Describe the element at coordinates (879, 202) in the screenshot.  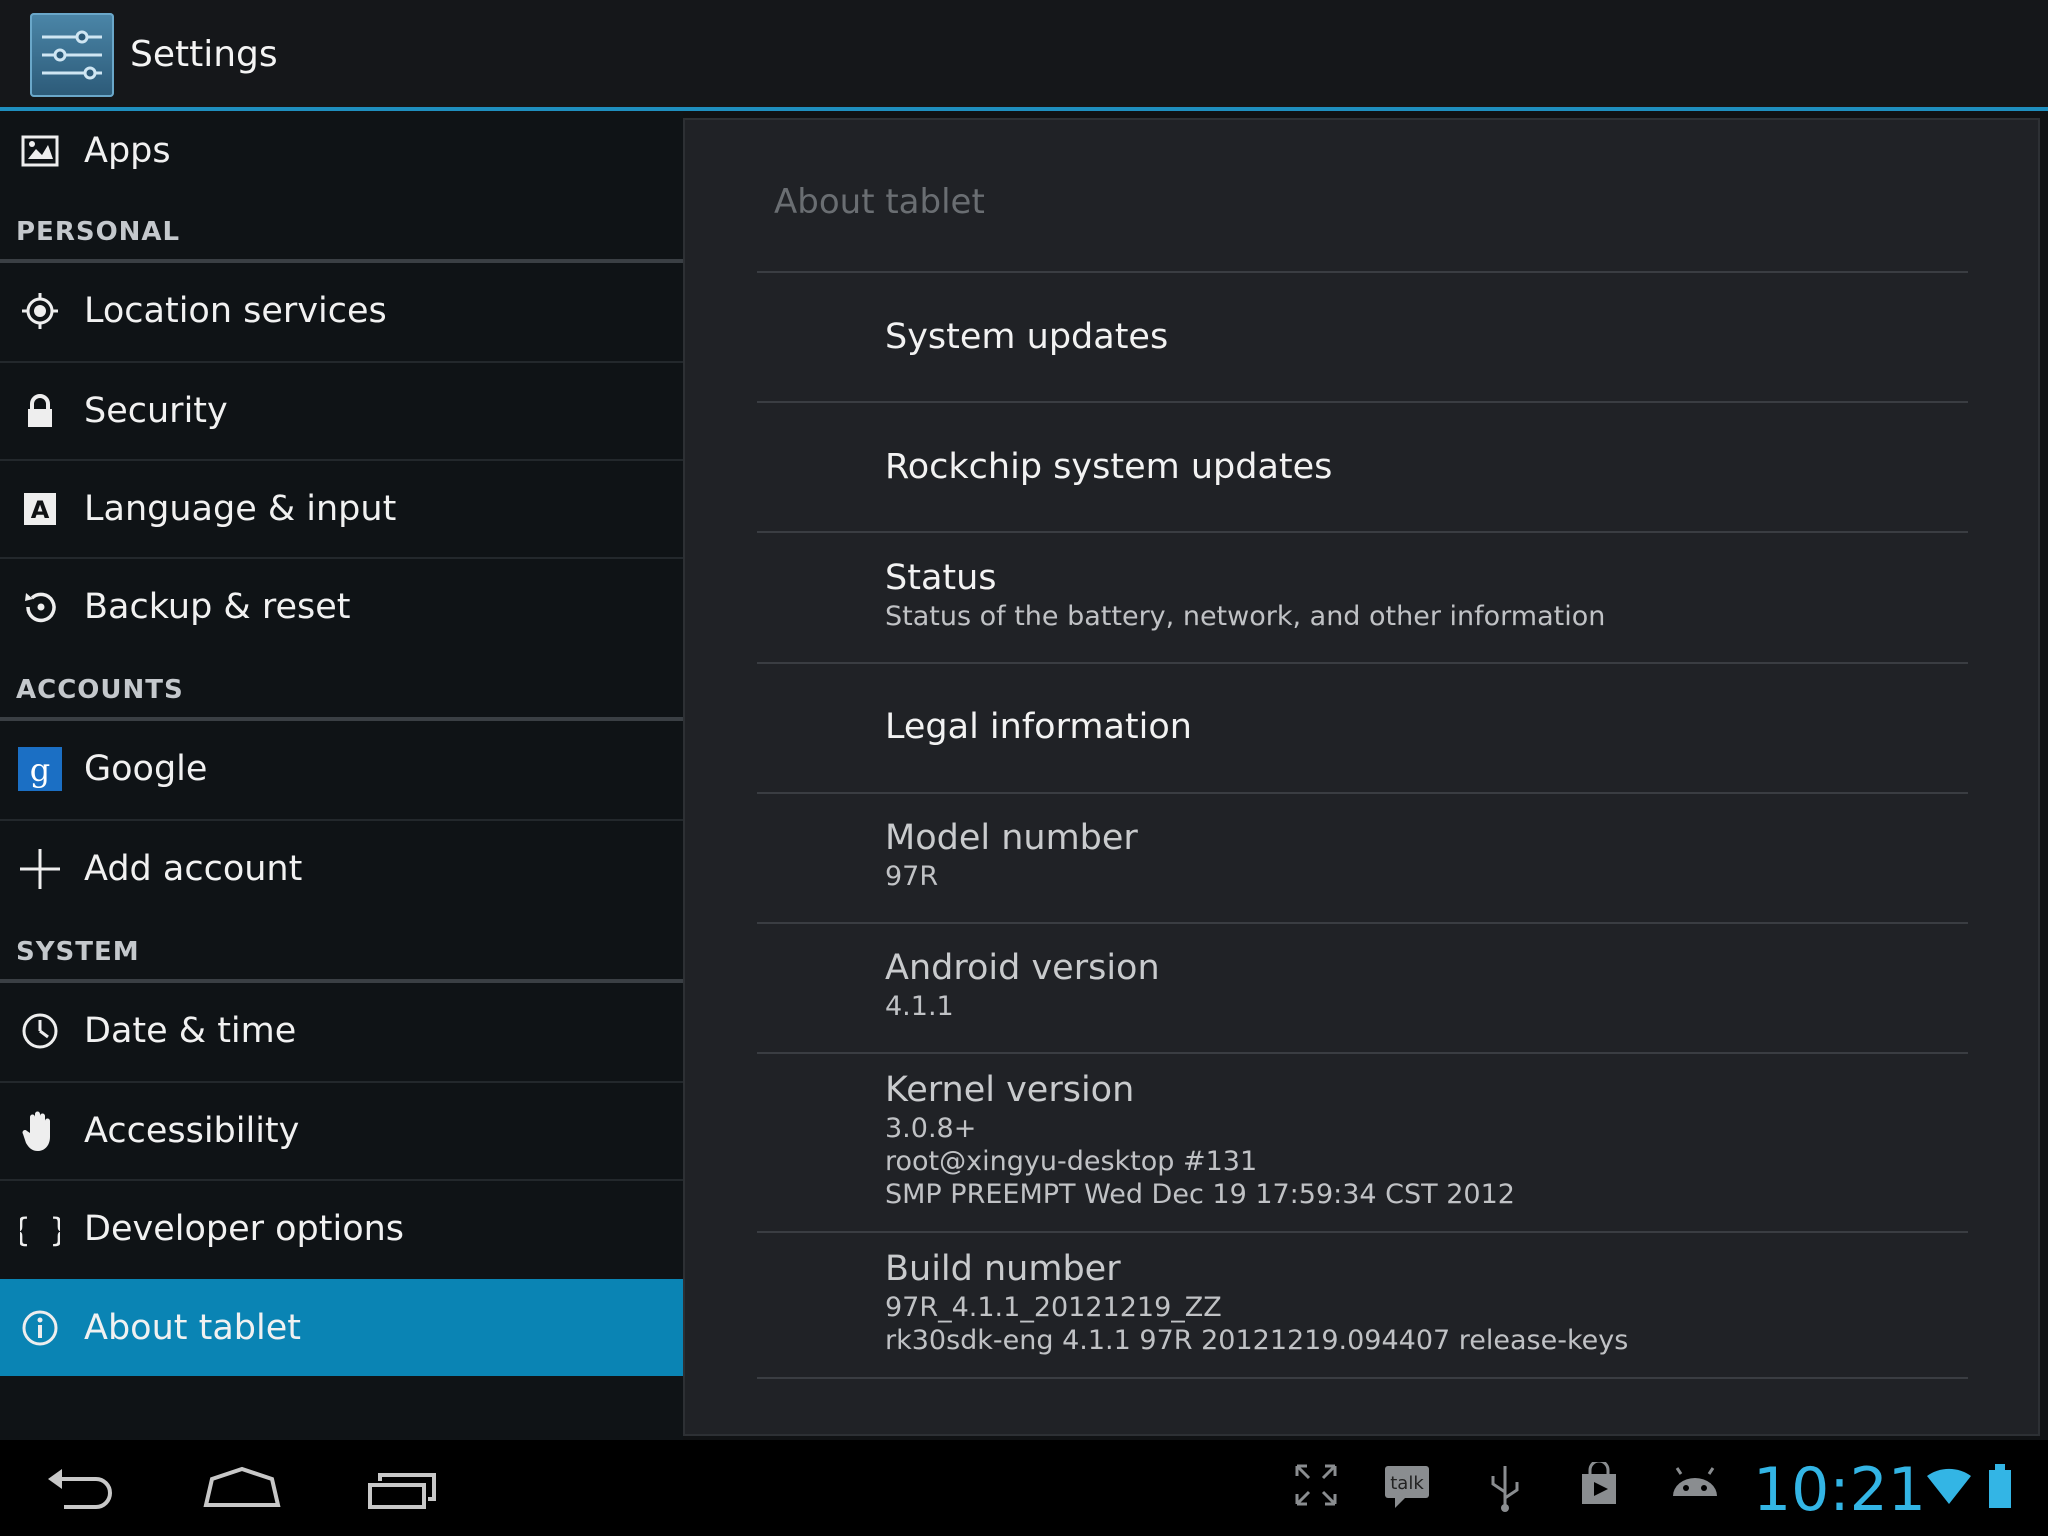
I see `detail-title: About tablet` at that location.